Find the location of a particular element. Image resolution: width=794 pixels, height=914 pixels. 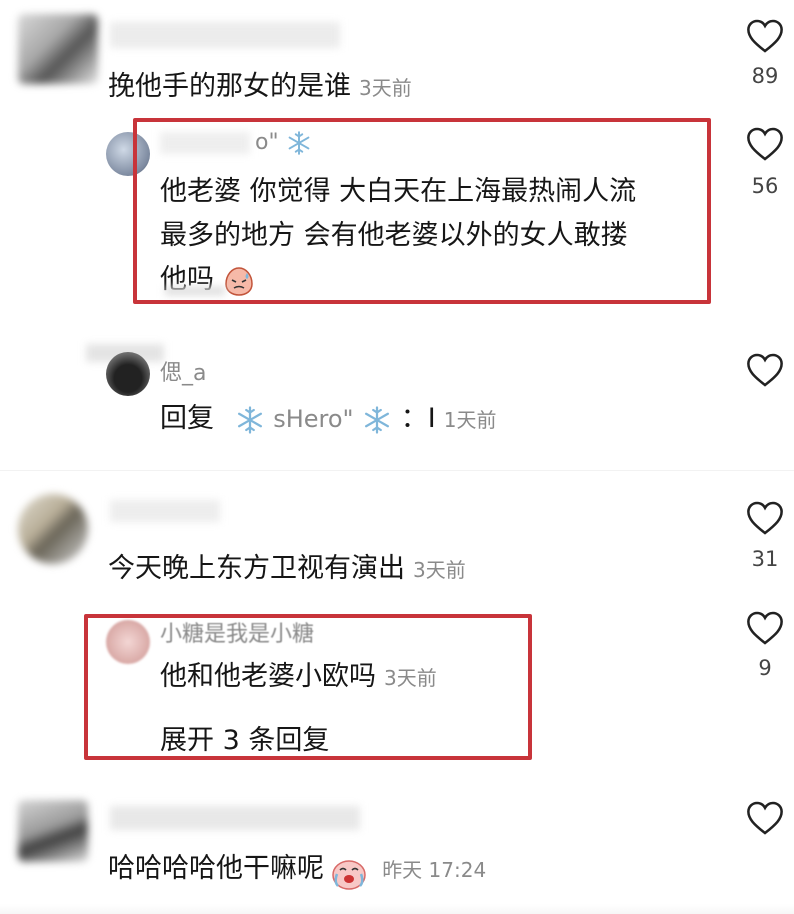

reply-time: 1天前 is located at coordinates (470, 420).